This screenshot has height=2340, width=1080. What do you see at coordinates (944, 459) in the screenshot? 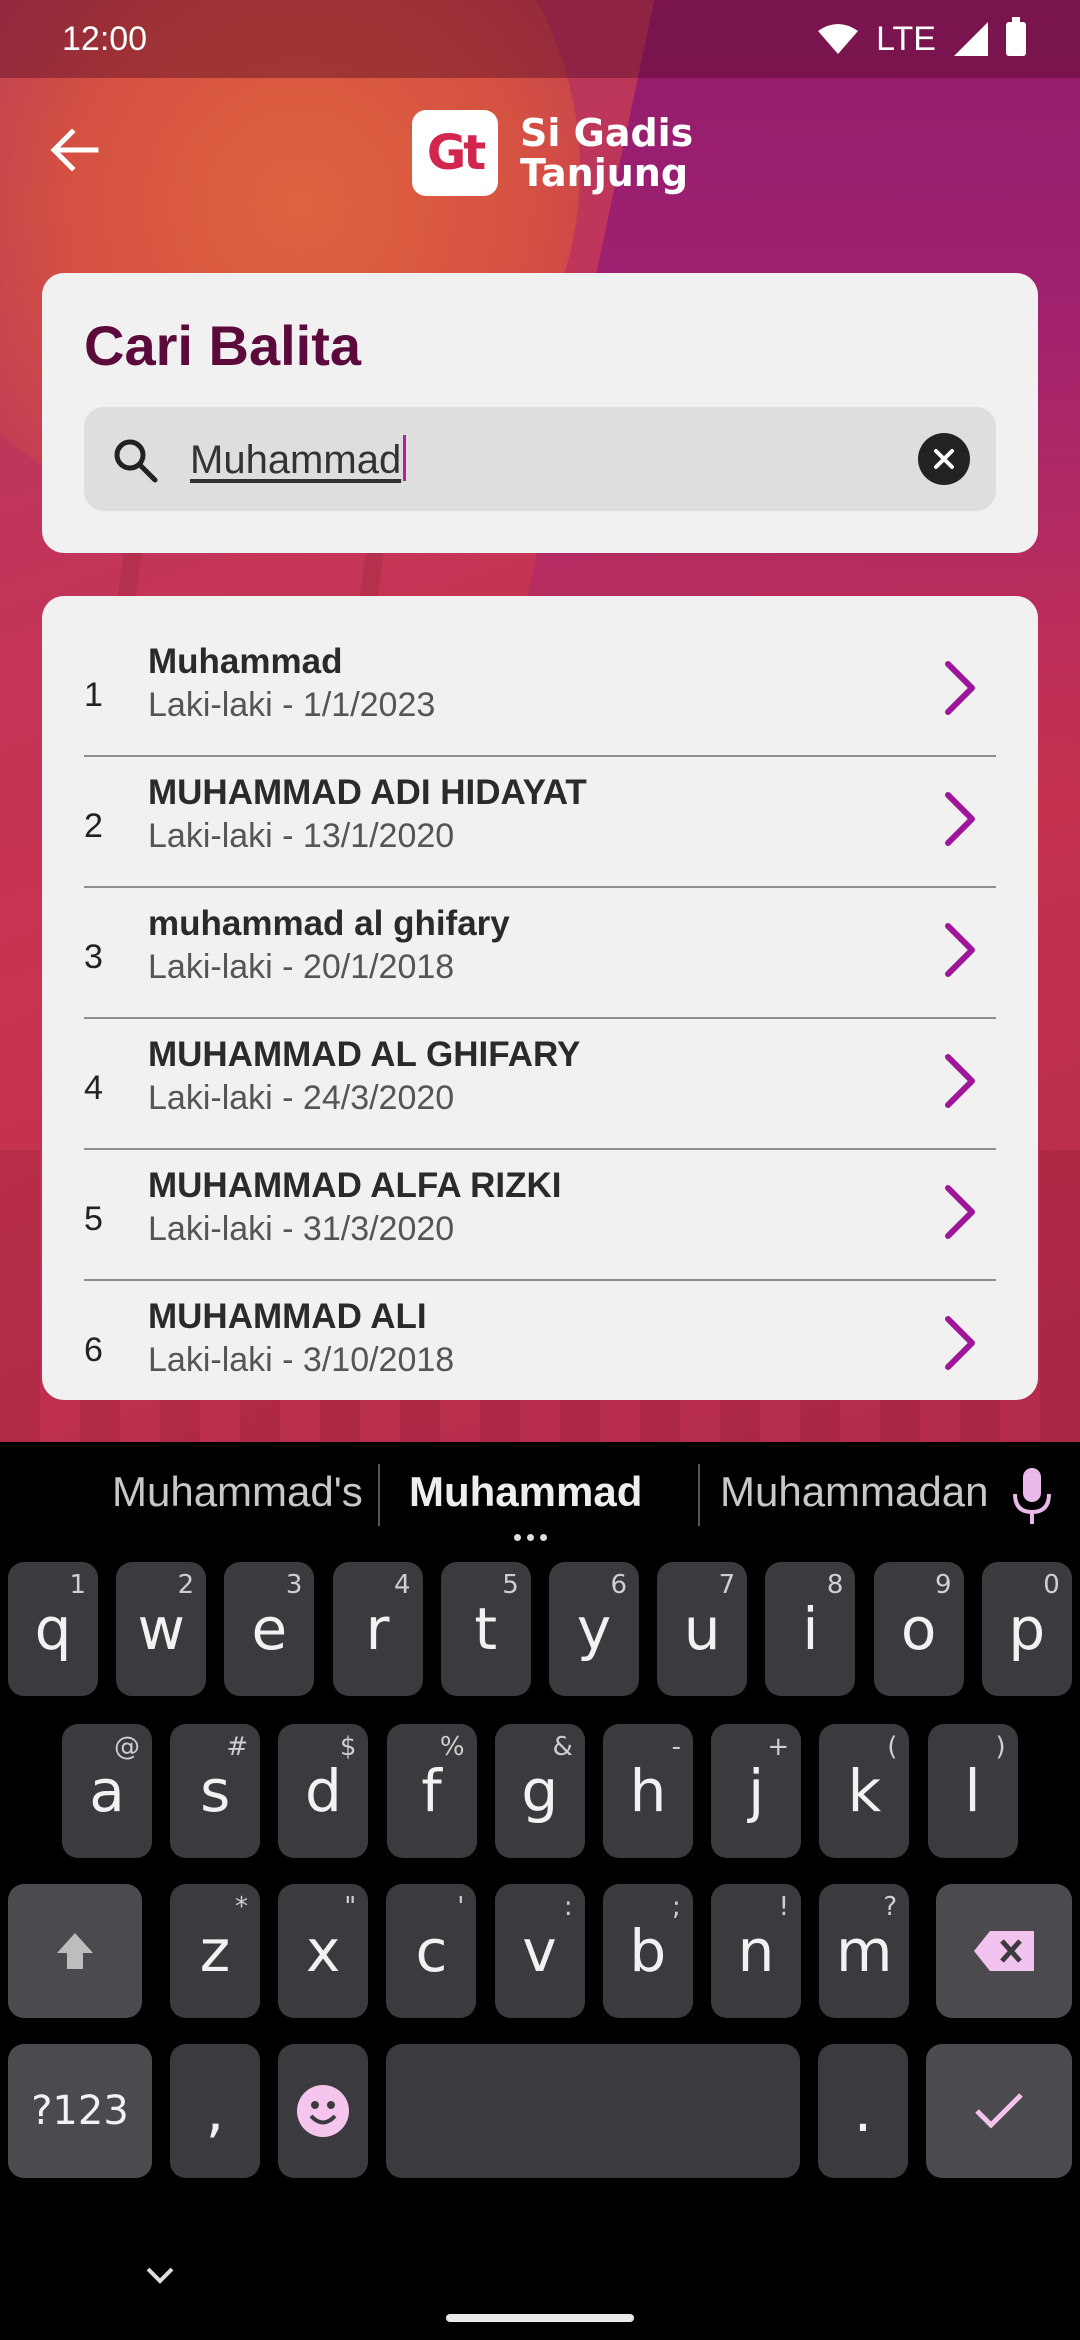
I see `clear-search-button` at bounding box center [944, 459].